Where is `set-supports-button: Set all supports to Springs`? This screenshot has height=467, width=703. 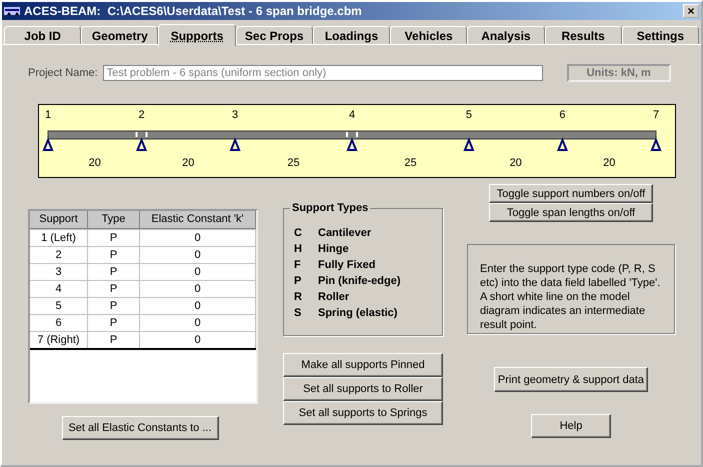 set-supports-button: Set all supports to Springs is located at coordinates (363, 413).